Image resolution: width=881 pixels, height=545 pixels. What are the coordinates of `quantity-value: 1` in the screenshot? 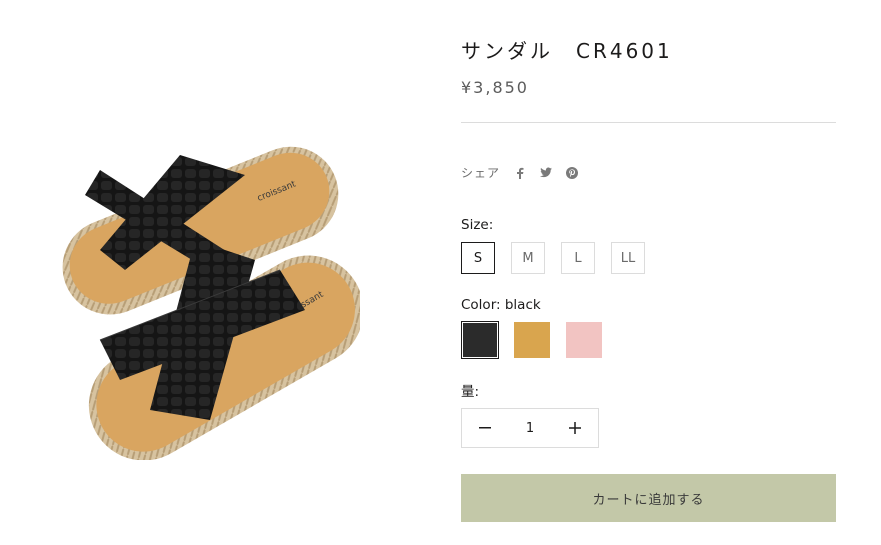 It's located at (530, 428).